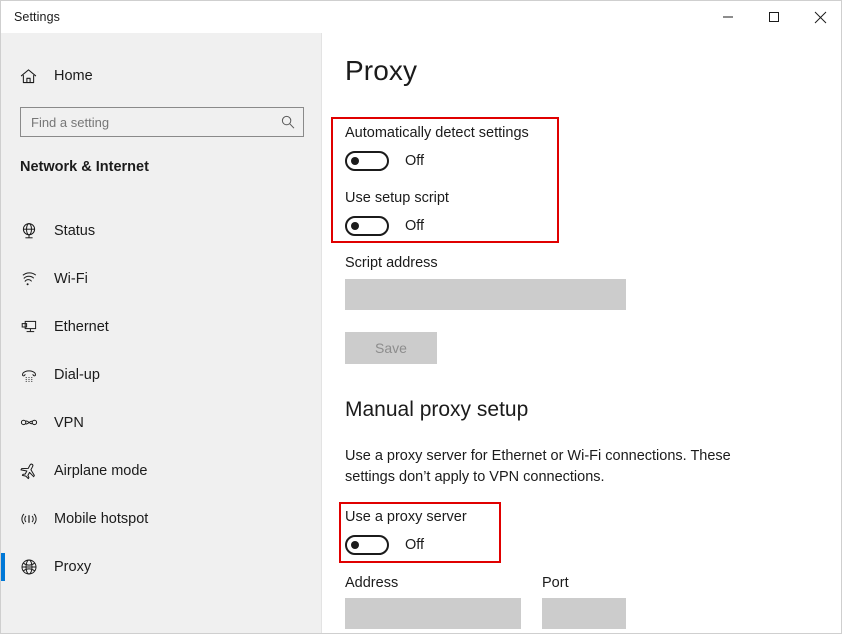 This screenshot has height=634, width=842. I want to click on minimize-button, so click(728, 17).